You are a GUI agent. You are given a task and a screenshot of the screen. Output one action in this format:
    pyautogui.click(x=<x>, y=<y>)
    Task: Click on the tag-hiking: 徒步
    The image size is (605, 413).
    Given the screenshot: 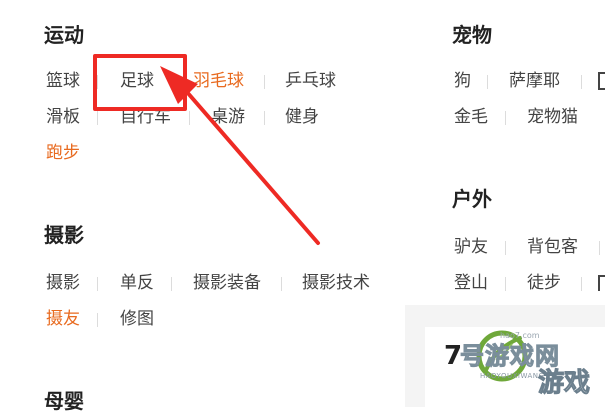 What is the action you would take?
    pyautogui.click(x=544, y=283)
    